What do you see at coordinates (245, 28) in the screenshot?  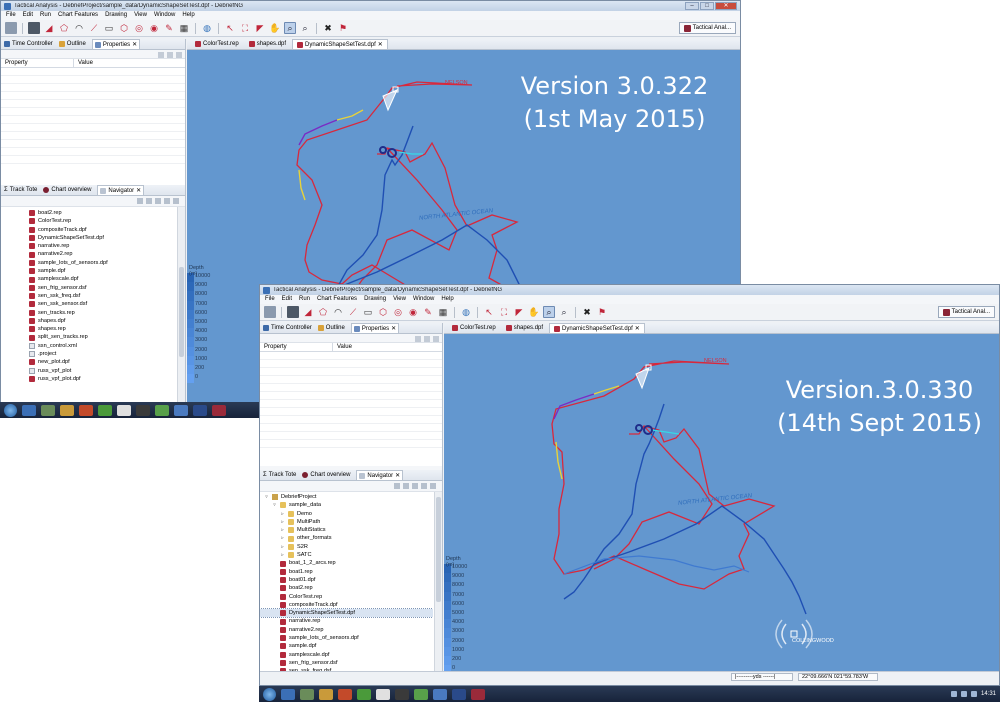 I see `crop-icon: ⛶` at bounding box center [245, 28].